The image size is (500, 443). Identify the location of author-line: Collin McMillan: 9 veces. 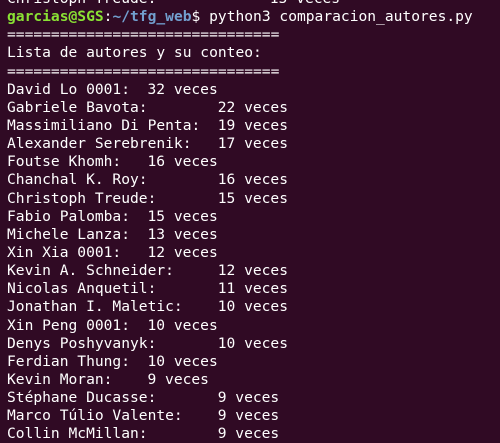
(253, 434).